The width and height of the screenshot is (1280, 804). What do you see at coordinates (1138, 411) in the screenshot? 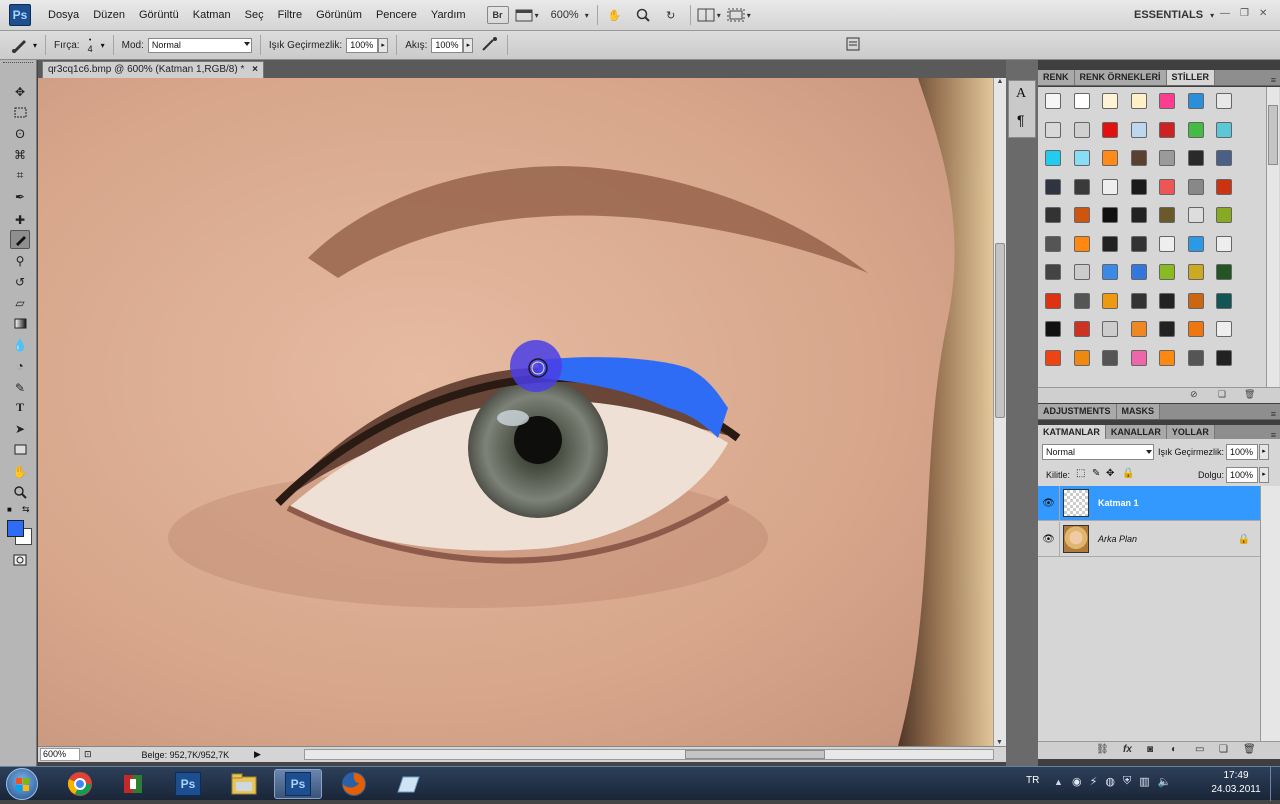
I see `tab-masks: MASKS` at bounding box center [1138, 411].